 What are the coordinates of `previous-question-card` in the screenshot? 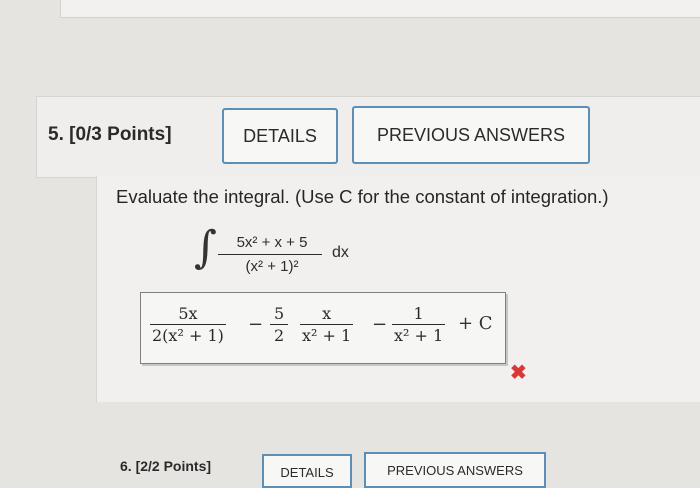 It's located at (380, 9).